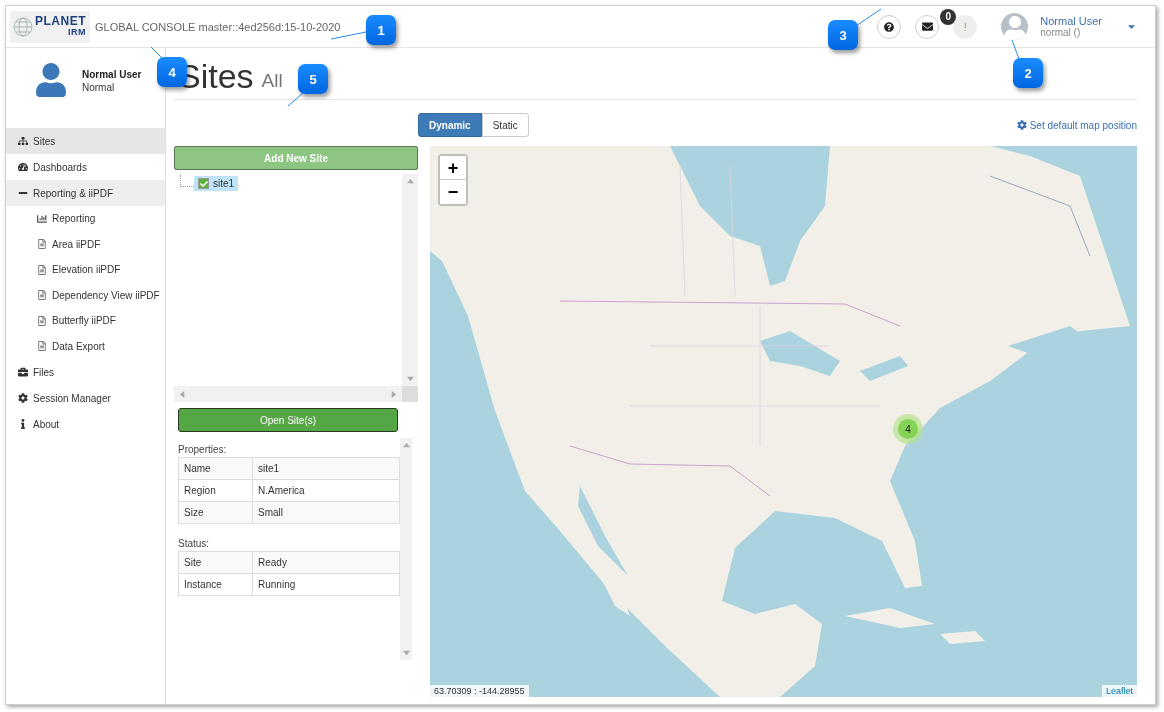 The height and width of the screenshot is (712, 1164). What do you see at coordinates (224, 183) in the screenshot?
I see `node-label: site1` at bounding box center [224, 183].